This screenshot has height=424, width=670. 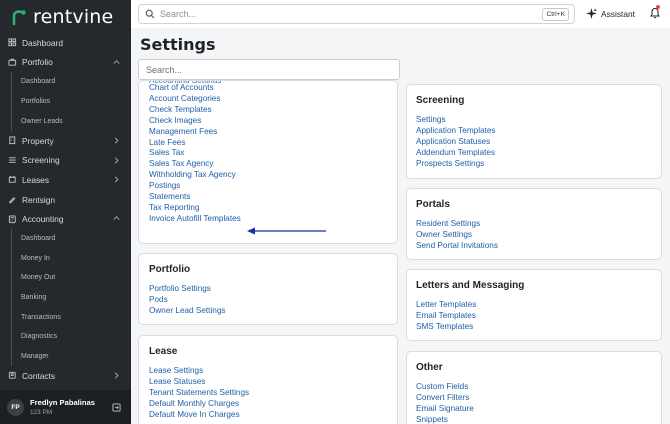 I want to click on sidebar-item-property: Property, so click(x=65, y=141).